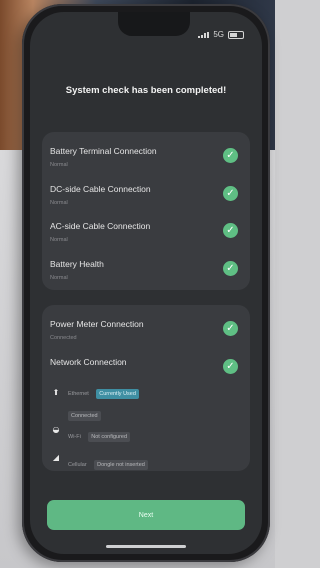 Image resolution: width=320 pixels, height=568 pixels. What do you see at coordinates (146, 90) in the screenshot?
I see `page-title: System check has been completed!` at bounding box center [146, 90].